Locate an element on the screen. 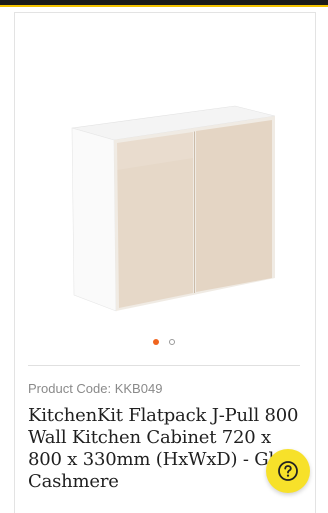 This screenshot has height=513, width=328. header-accent-stripe is located at coordinates (164, 6).